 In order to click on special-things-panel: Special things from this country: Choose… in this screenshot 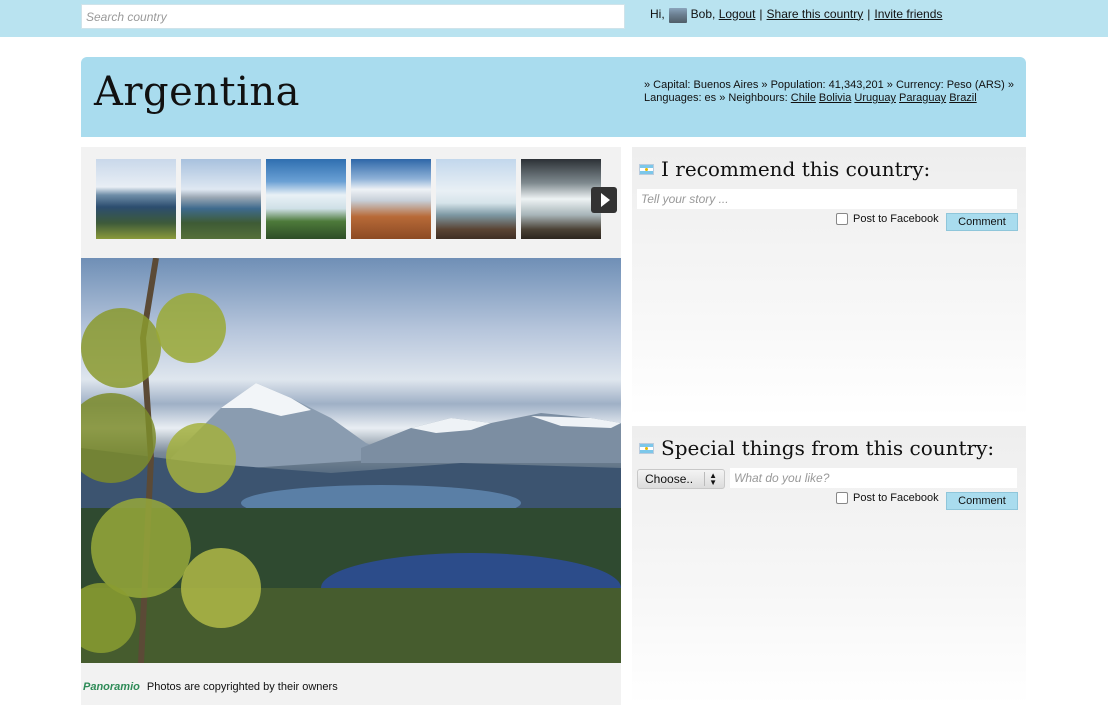, I will do `click(829, 565)`.